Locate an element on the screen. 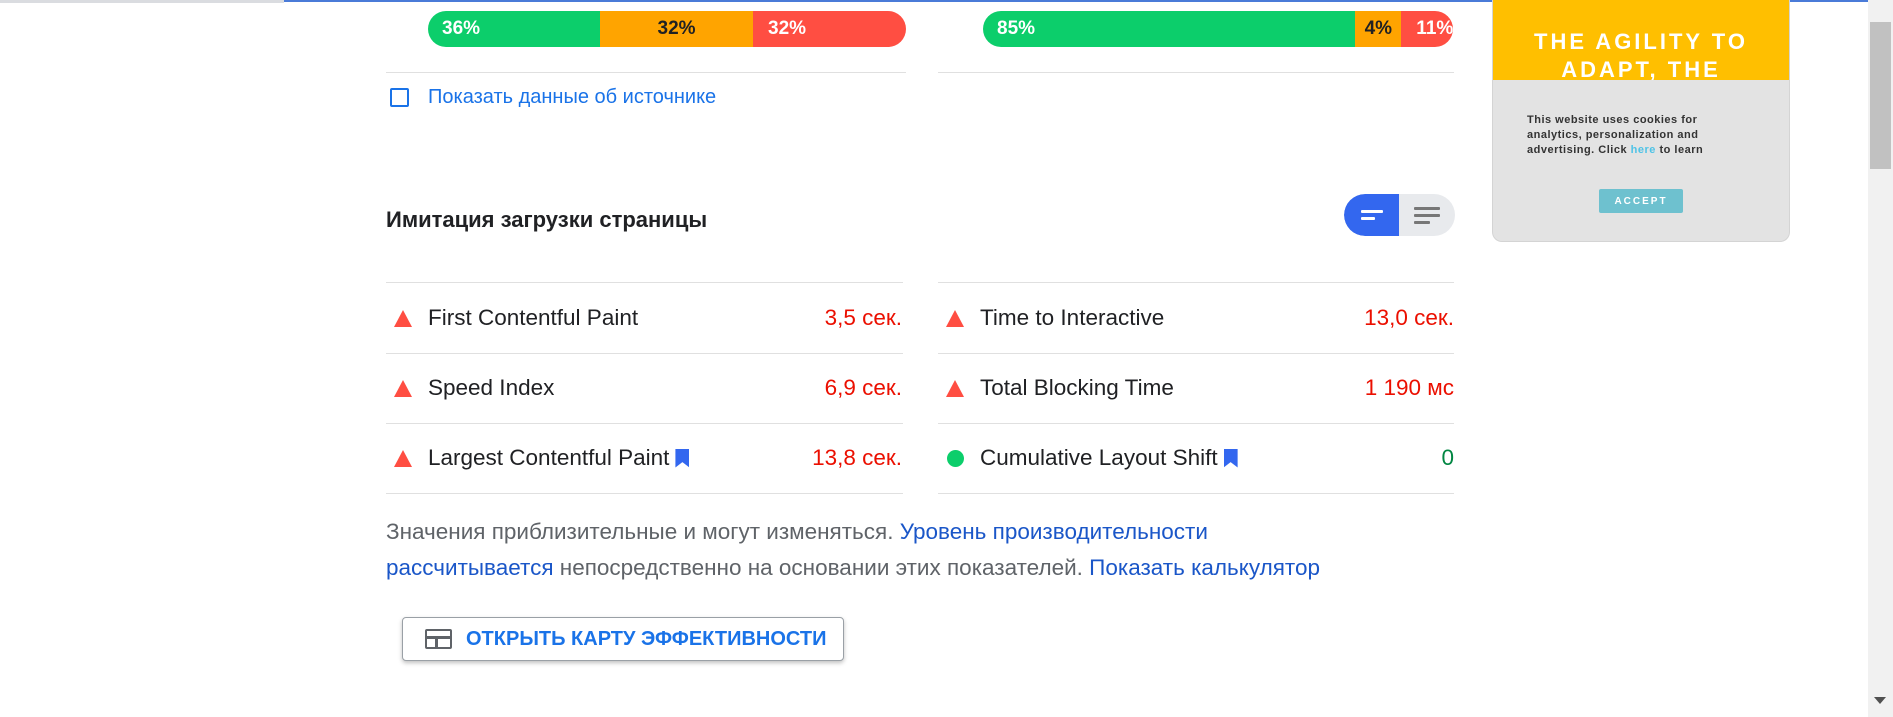 The width and height of the screenshot is (1893, 717). dist-average-segment: 32% is located at coordinates (677, 29).